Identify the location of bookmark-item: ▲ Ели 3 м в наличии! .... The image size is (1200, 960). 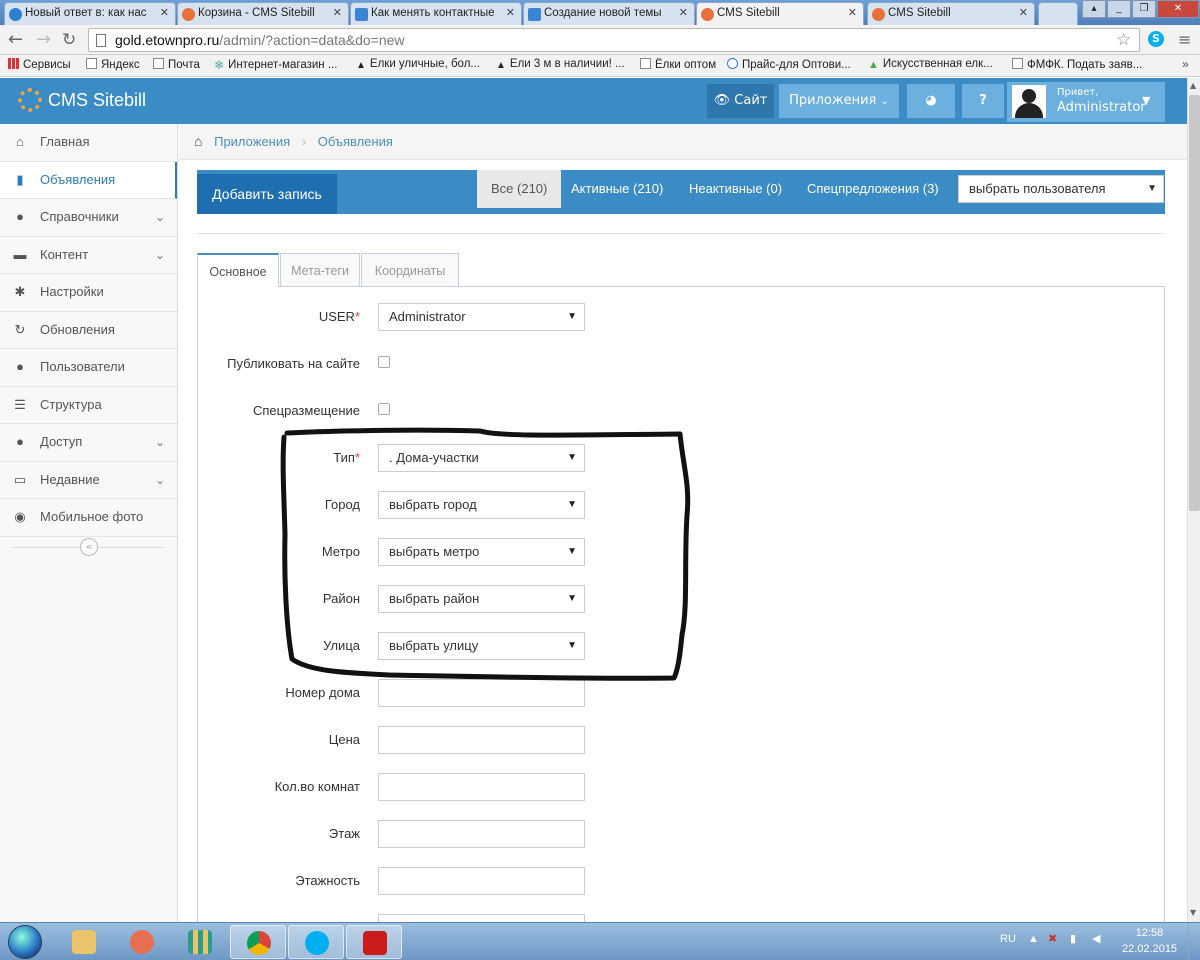
(560, 64).